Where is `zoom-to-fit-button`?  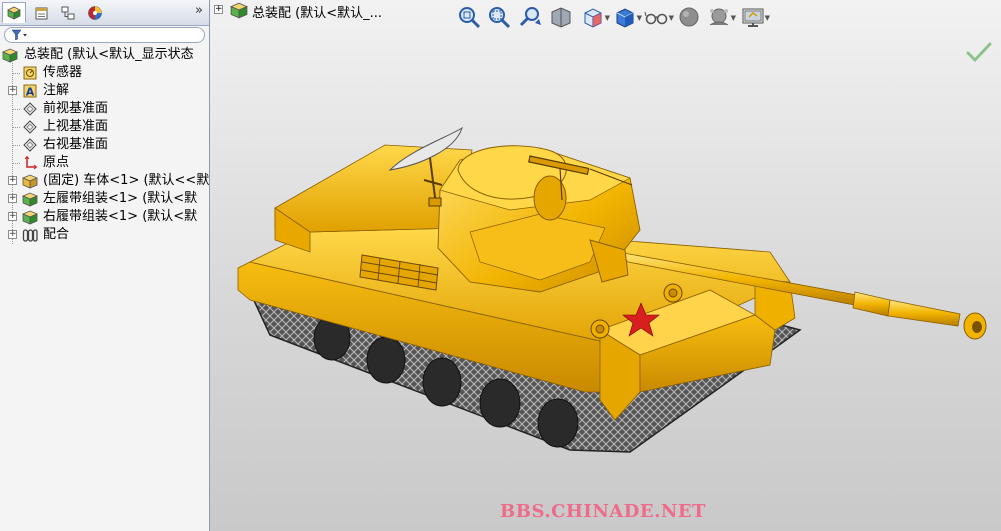
zoom-to-fit-button is located at coordinates (469, 17).